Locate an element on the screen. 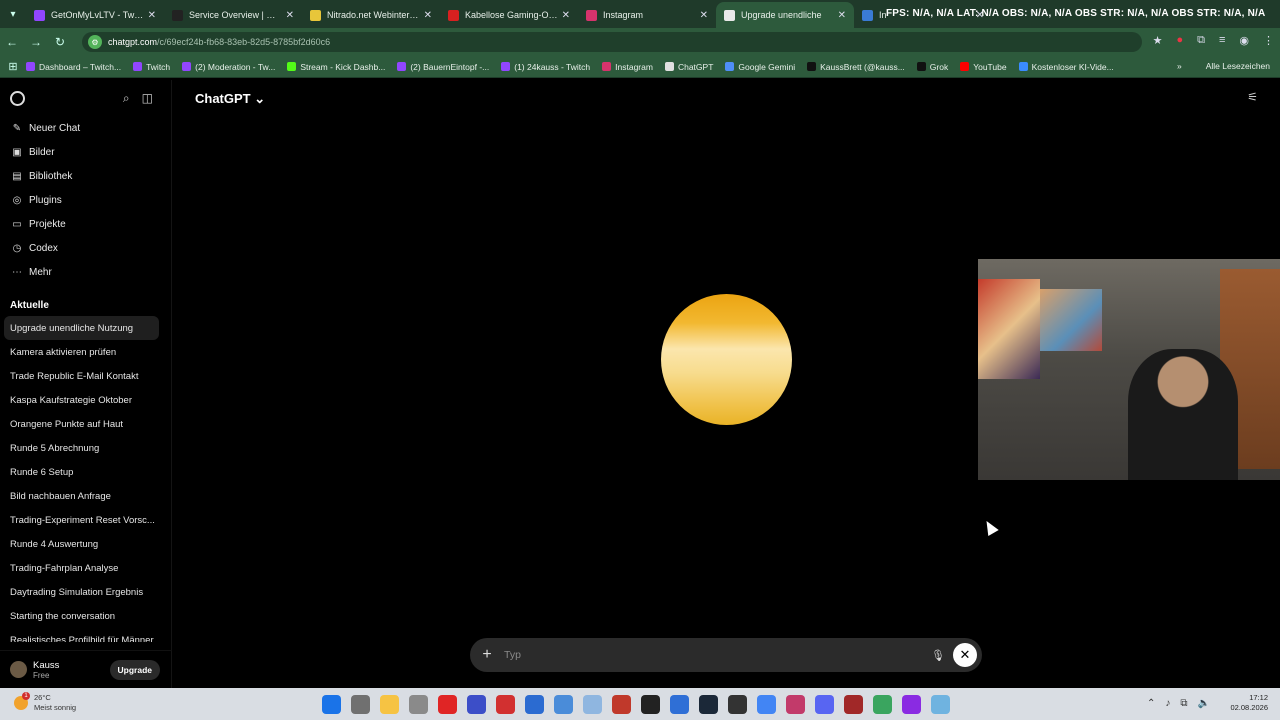 The image size is (1280, 720). bookmark-item: Grok is located at coordinates (932, 67).